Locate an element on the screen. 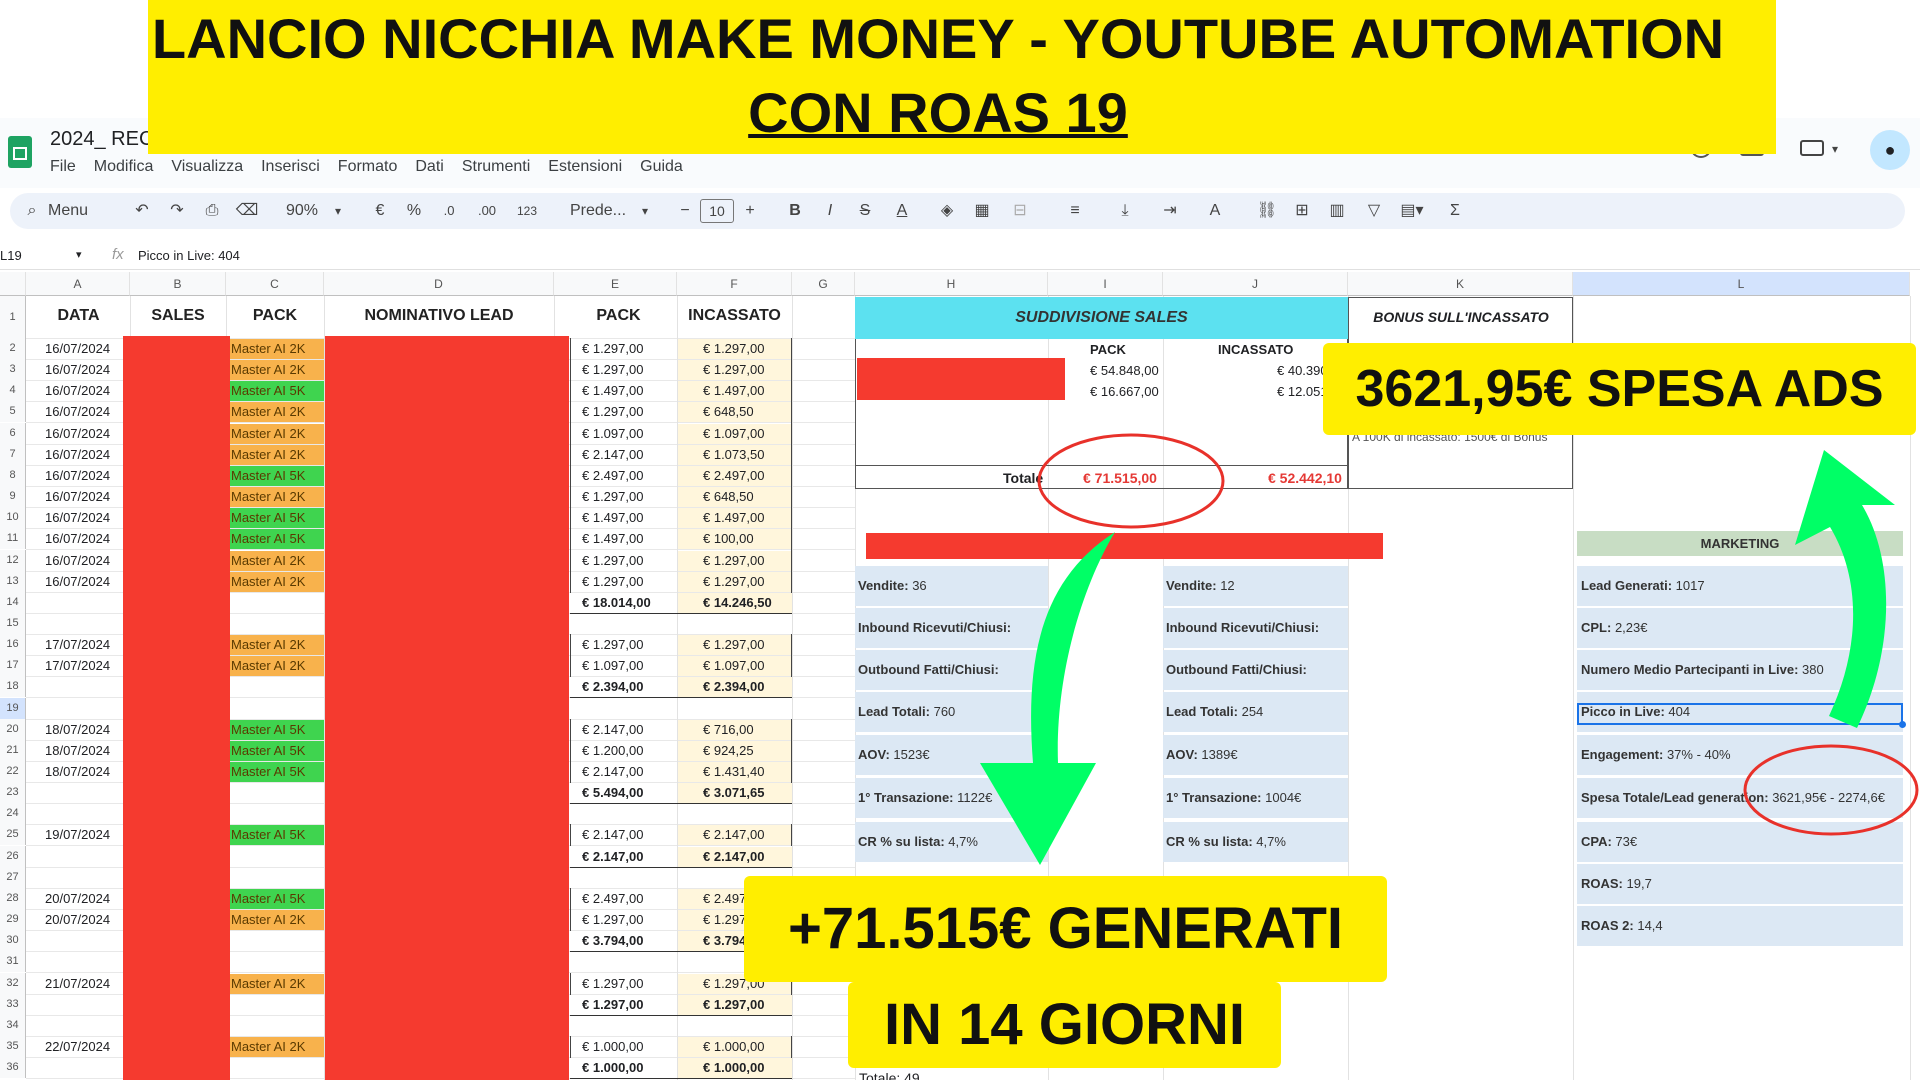 The image size is (1920, 1080). arrow-down-icon is located at coordinates (1047, 698).